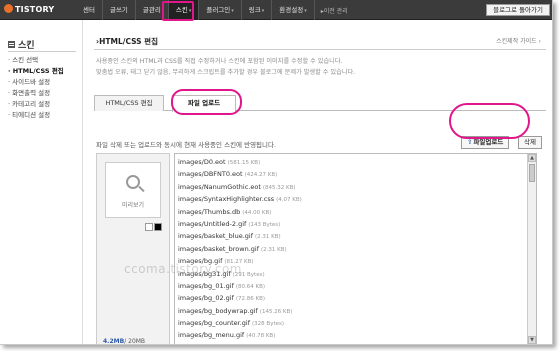  Describe the element at coordinates (127, 41) in the screenshot. I see `page-title: ›HTML/CSS 편집` at that location.